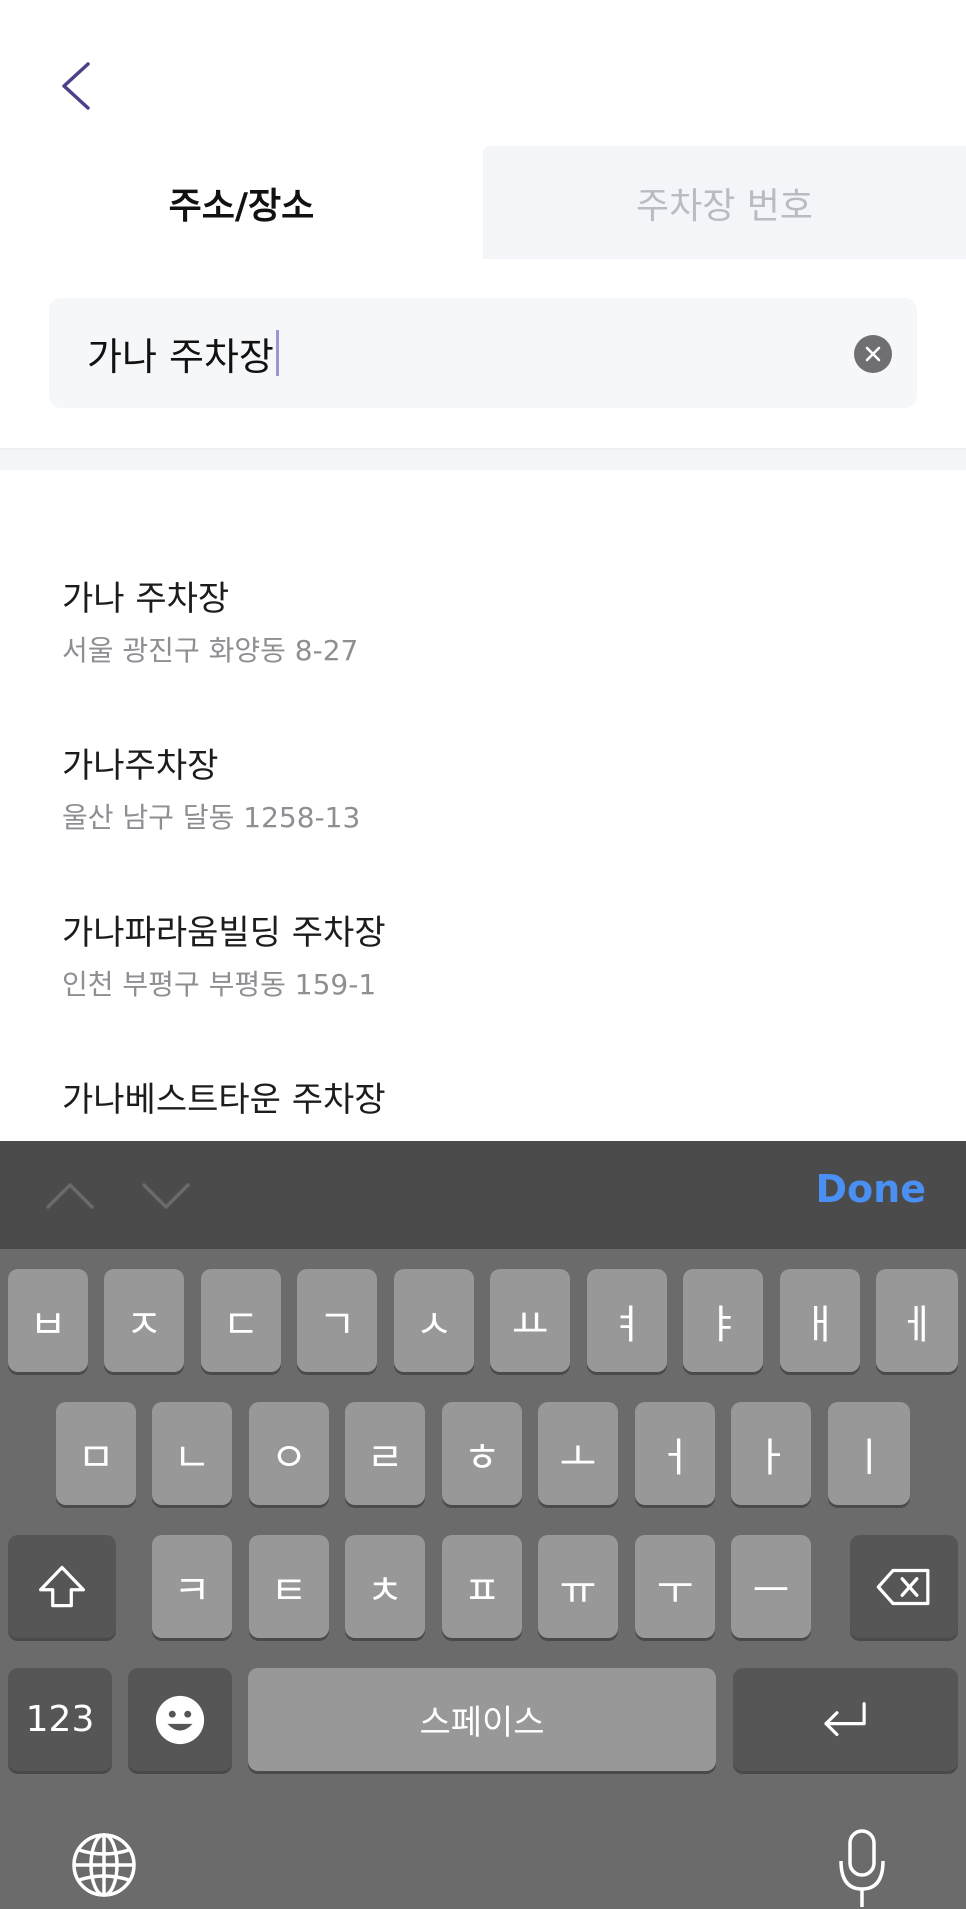 This screenshot has height=1909, width=966. What do you see at coordinates (210, 650) in the screenshot?
I see `result-address: 서울 광진구 화양동 8-27` at bounding box center [210, 650].